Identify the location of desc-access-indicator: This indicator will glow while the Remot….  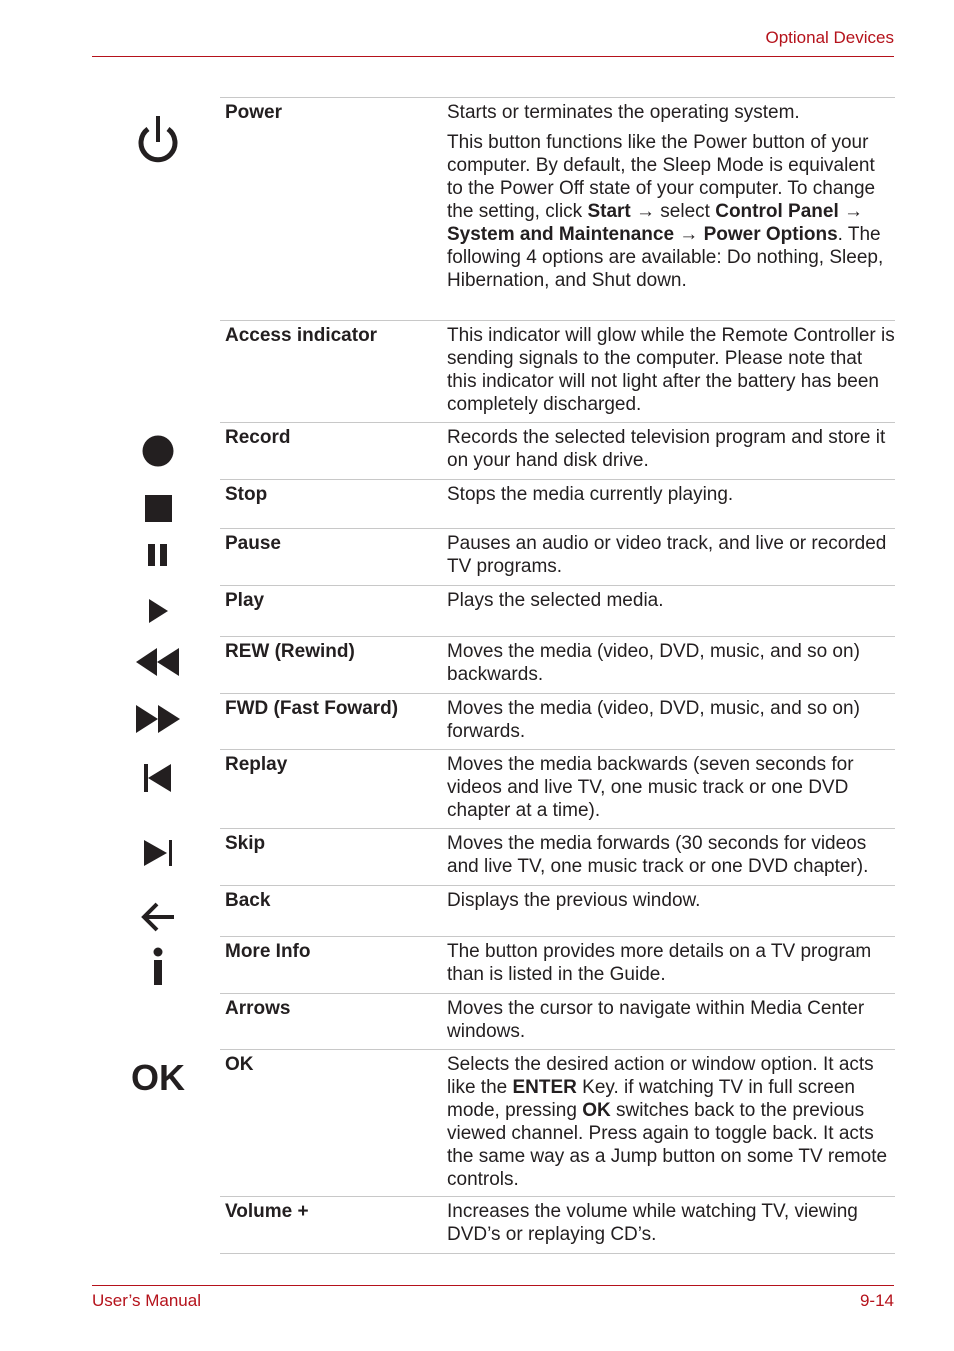
(671, 370).